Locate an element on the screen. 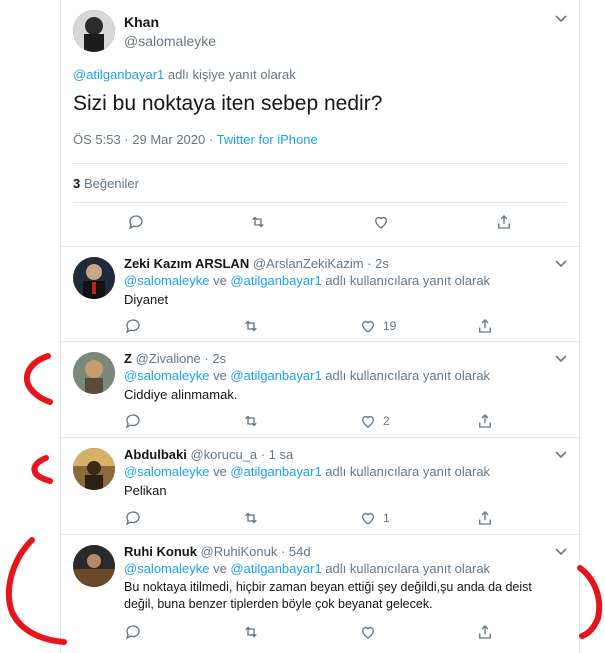 The image size is (605, 653). like-button: 2 is located at coordinates (374, 421).